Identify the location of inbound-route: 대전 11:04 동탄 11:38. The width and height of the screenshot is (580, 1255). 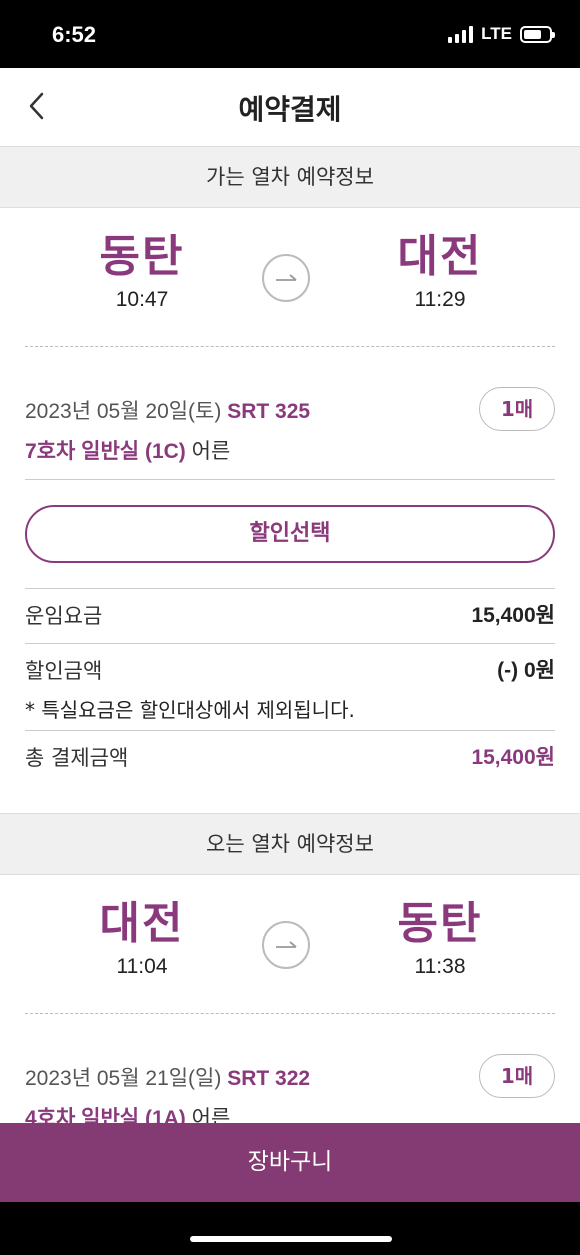
(290, 944).